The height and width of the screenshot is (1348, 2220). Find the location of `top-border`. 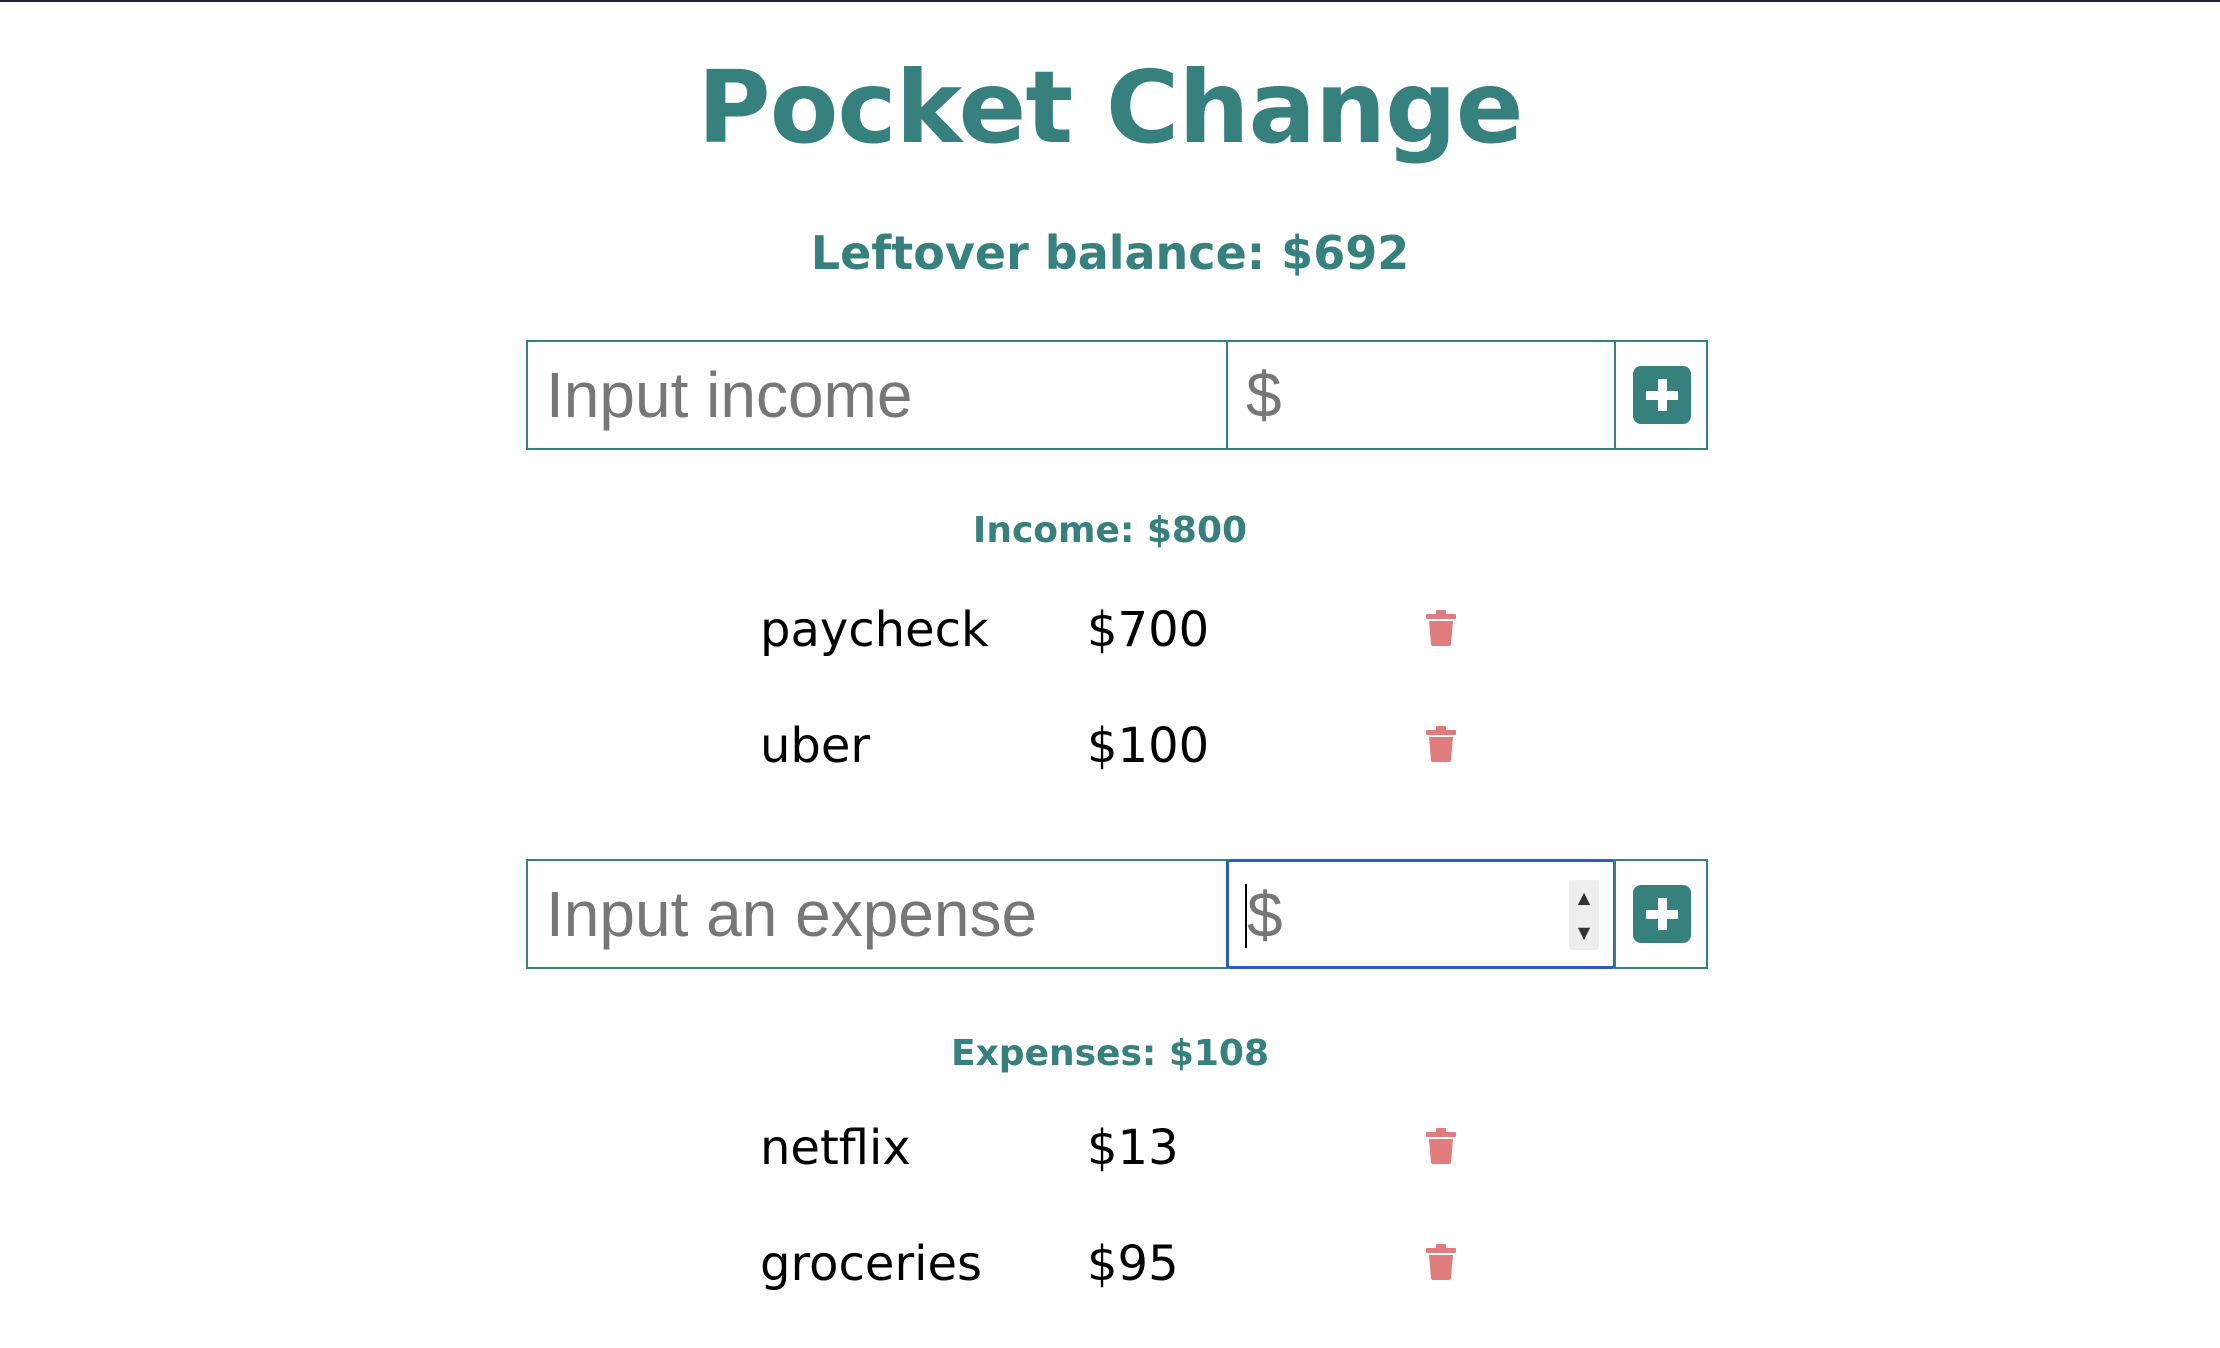

top-border is located at coordinates (1110, 1).